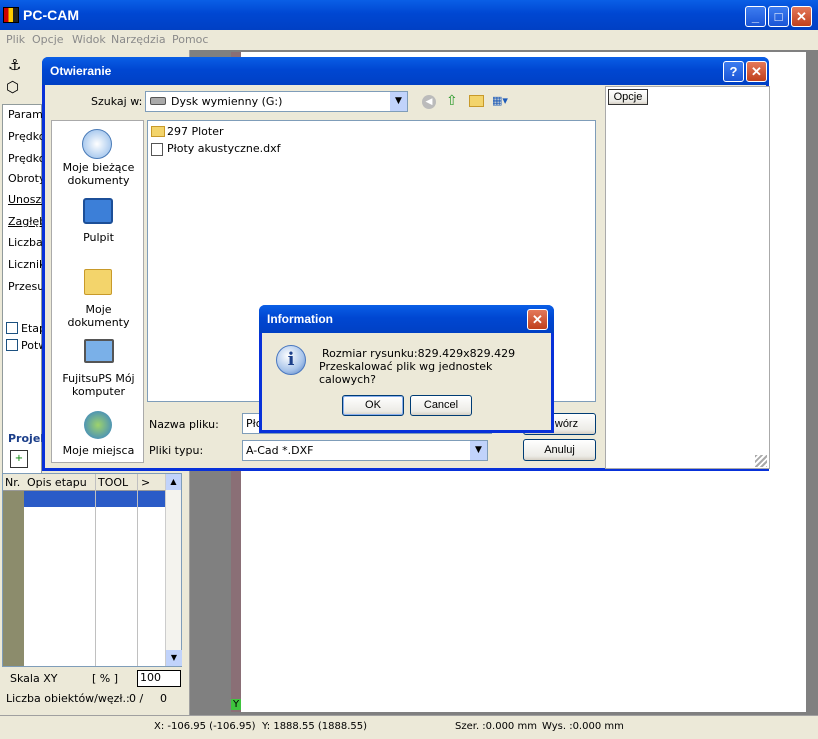 Image resolution: width=818 pixels, height=739 pixels. I want to click on scale-input: 100, so click(159, 678).